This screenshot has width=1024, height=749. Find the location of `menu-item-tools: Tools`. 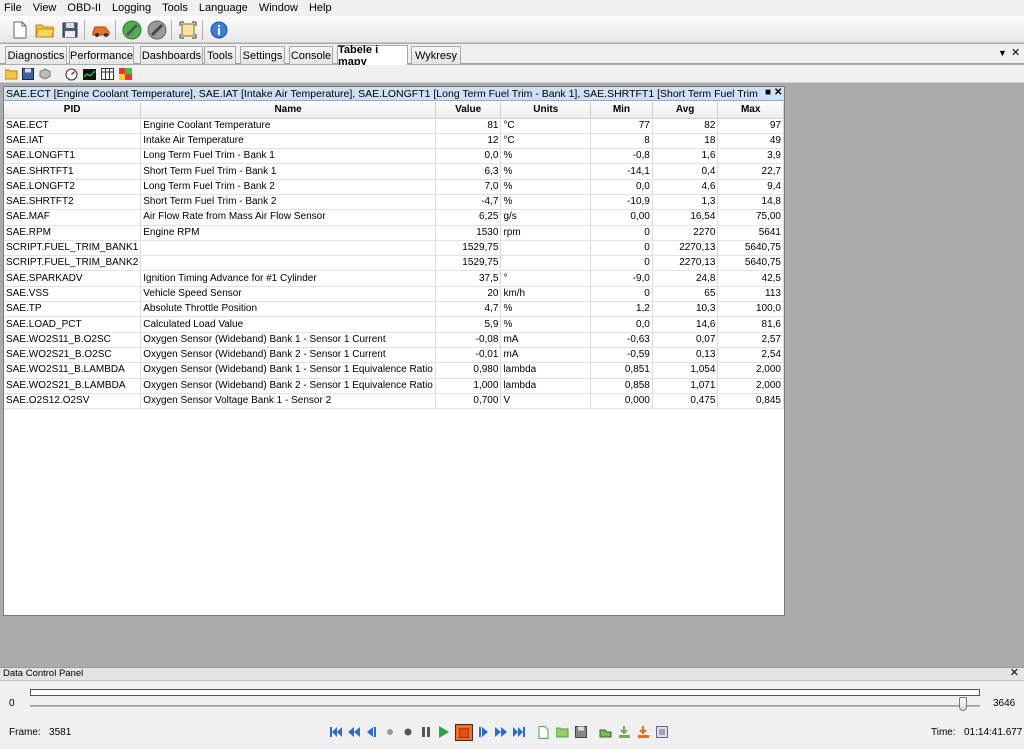

menu-item-tools: Tools is located at coordinates (175, 8).